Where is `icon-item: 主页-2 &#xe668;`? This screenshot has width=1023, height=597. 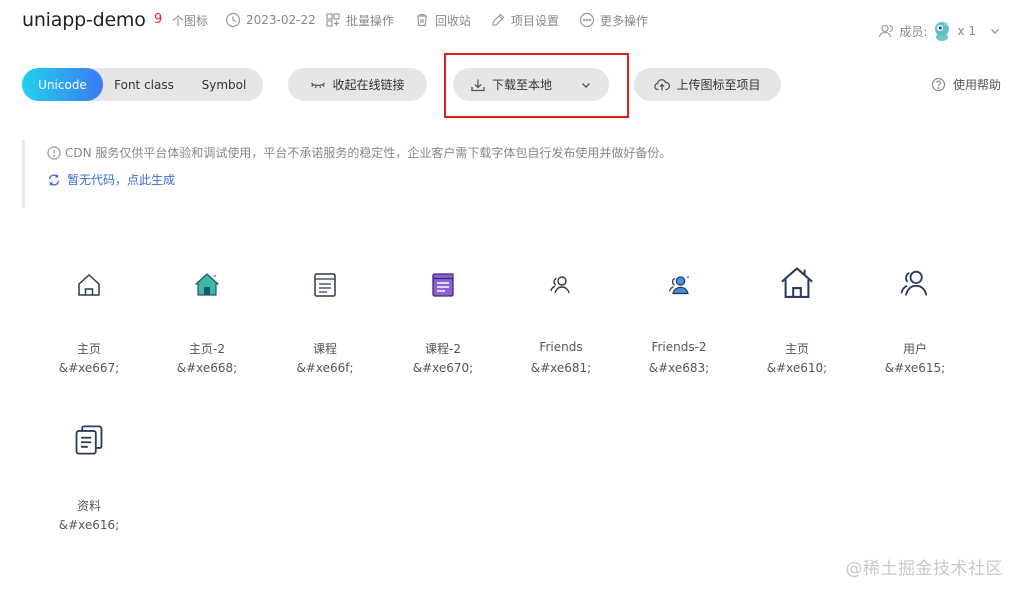
icon-item: 主页-2 &#xe668; is located at coordinates (207, 335).